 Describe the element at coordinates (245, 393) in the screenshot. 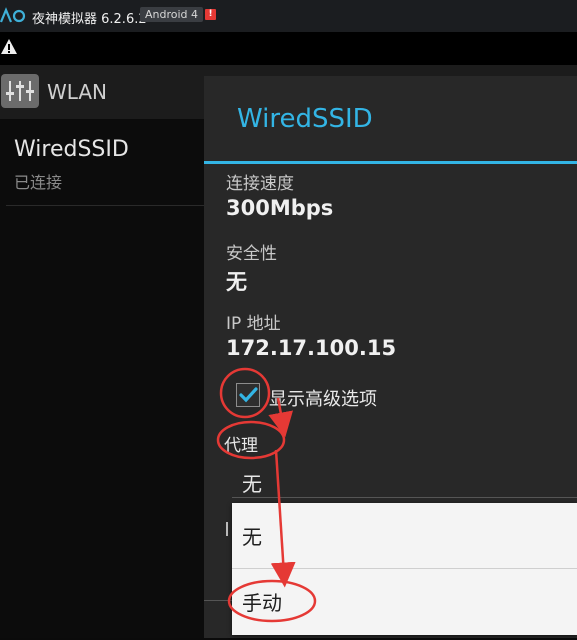

I see `checkbox-highlight-circle` at that location.